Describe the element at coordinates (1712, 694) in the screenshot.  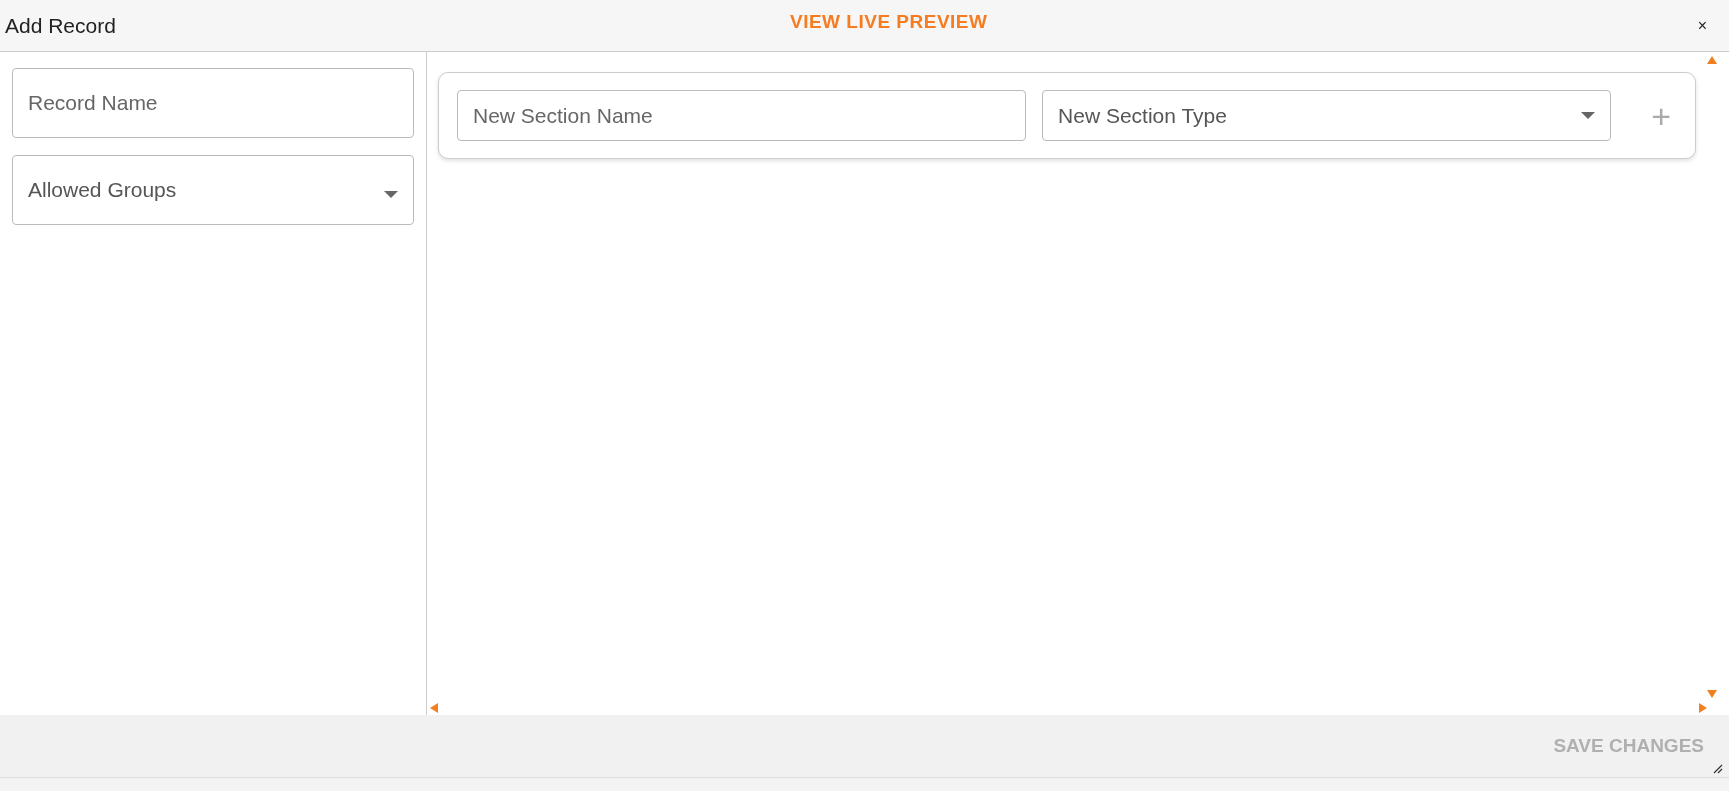
I see `scroll-down-icon` at that location.